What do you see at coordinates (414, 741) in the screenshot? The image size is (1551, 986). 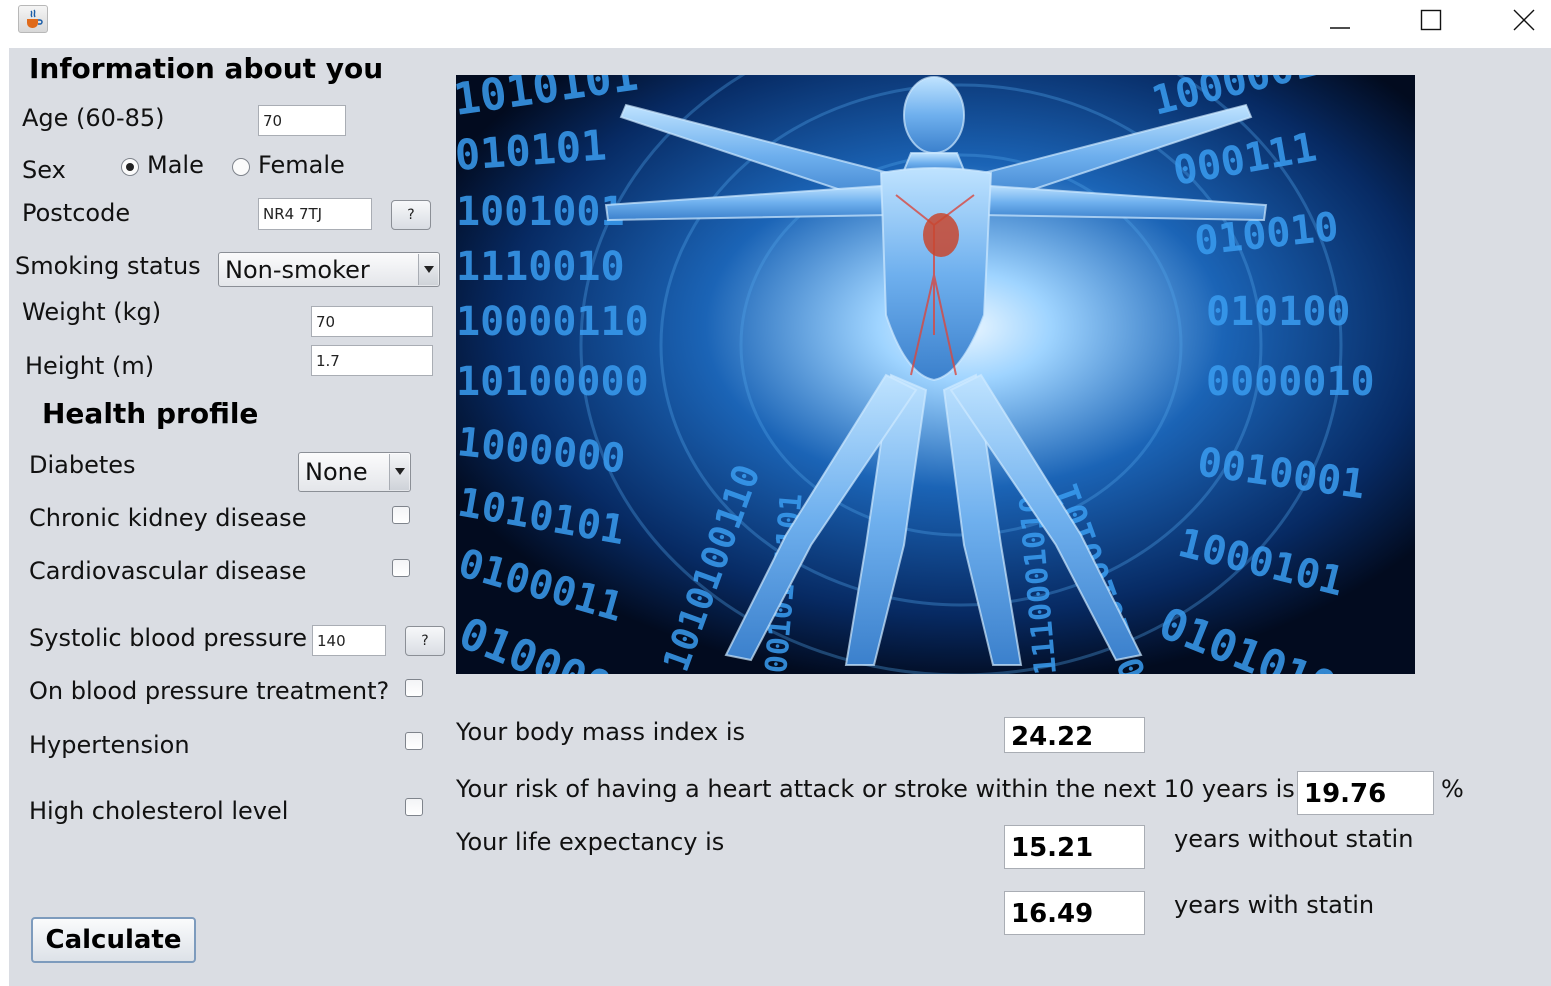 I see `hypertension-checkbox` at bounding box center [414, 741].